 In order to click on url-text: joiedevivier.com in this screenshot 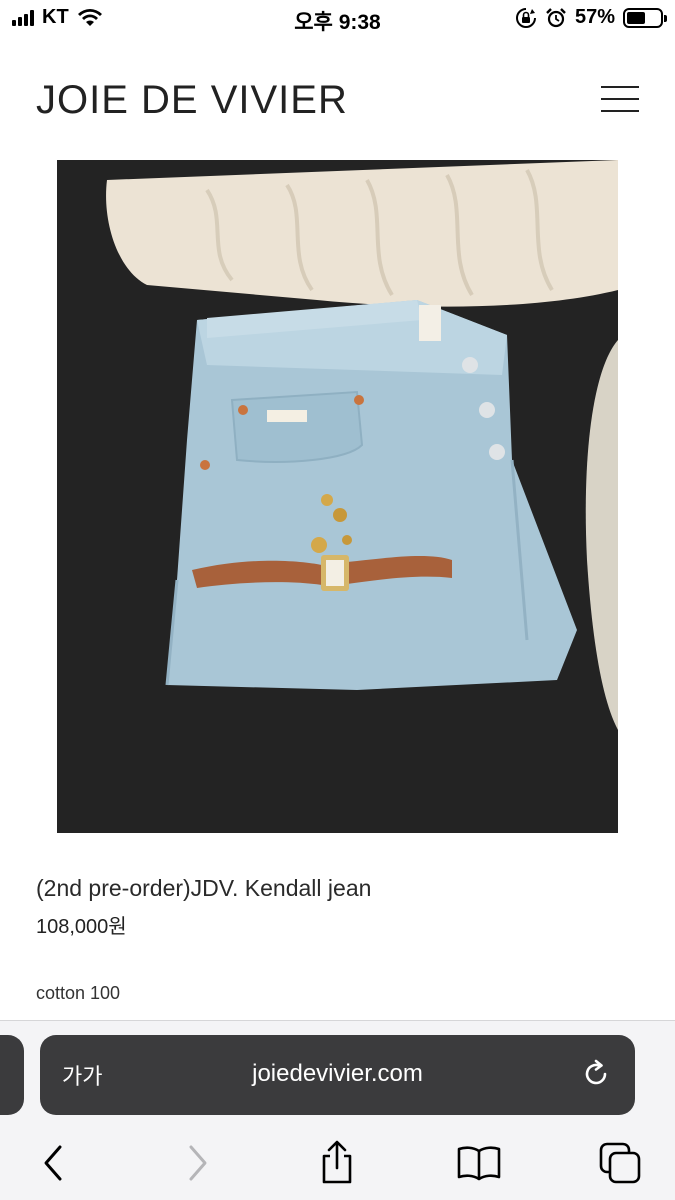, I will do `click(337, 1074)`.